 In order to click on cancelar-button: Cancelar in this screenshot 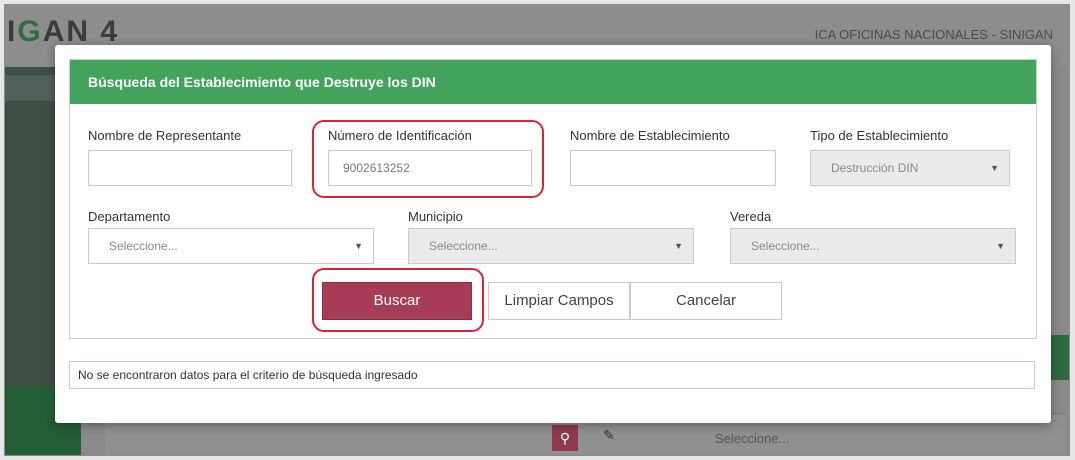, I will do `click(706, 301)`.